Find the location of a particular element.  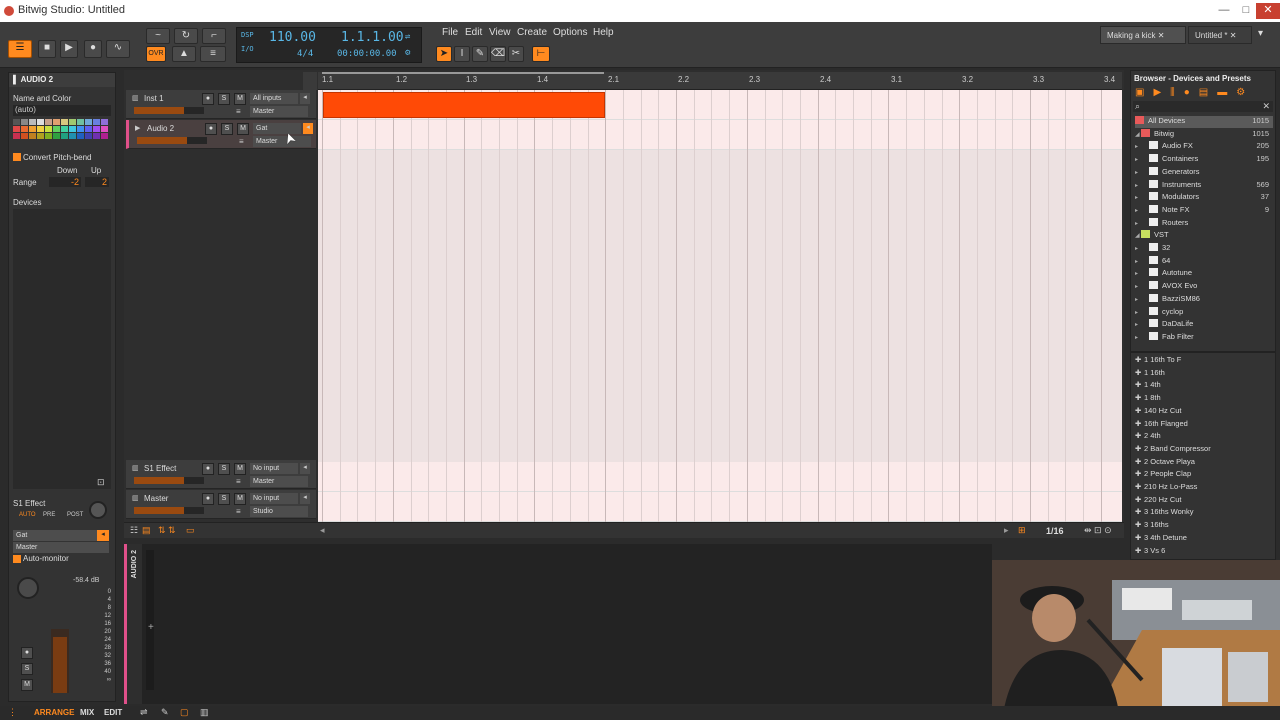

browser-tree-item: ▸ Generators is located at coordinates (1204, 172).